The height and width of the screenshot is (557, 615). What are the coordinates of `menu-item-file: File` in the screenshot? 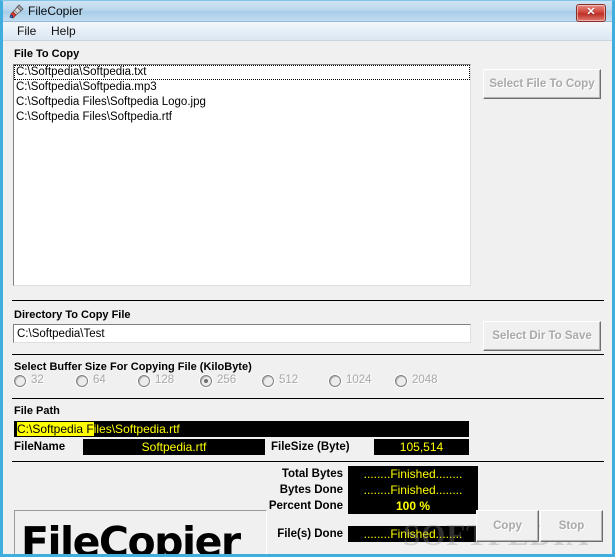 It's located at (26, 31).